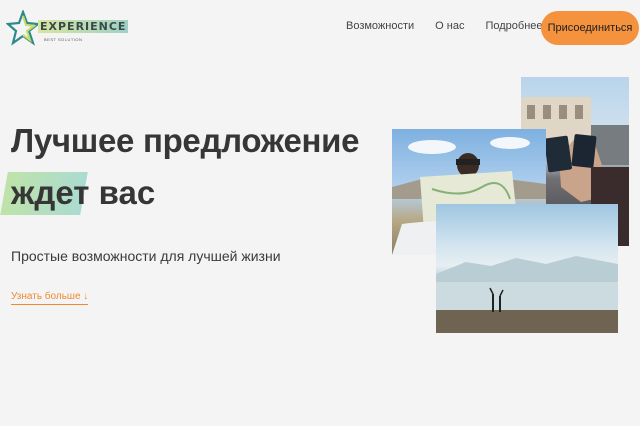 The image size is (640, 426). I want to click on hero-title-line1: Лучшее предложение, so click(185, 140).